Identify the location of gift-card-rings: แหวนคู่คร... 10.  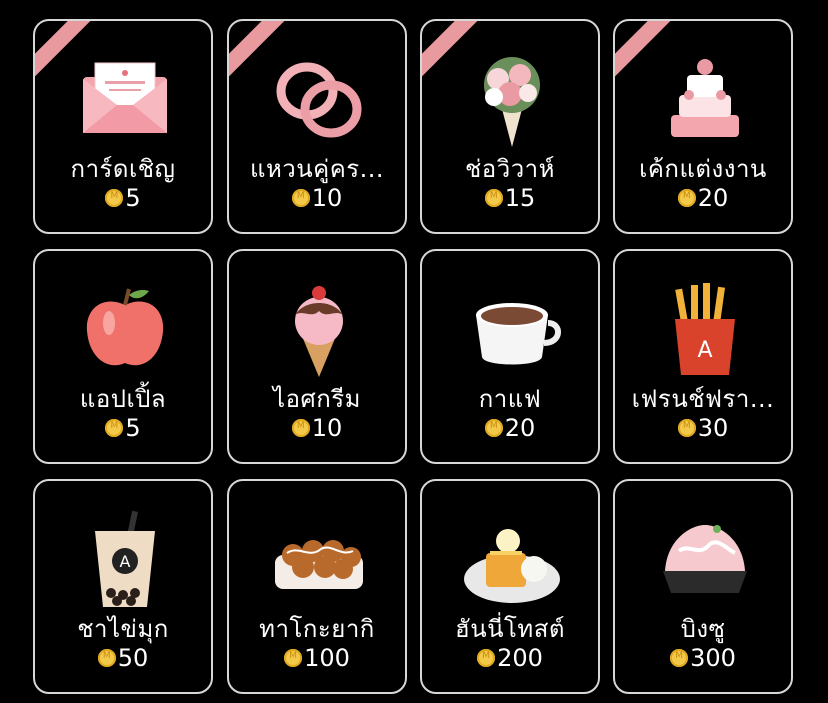
(317, 126).